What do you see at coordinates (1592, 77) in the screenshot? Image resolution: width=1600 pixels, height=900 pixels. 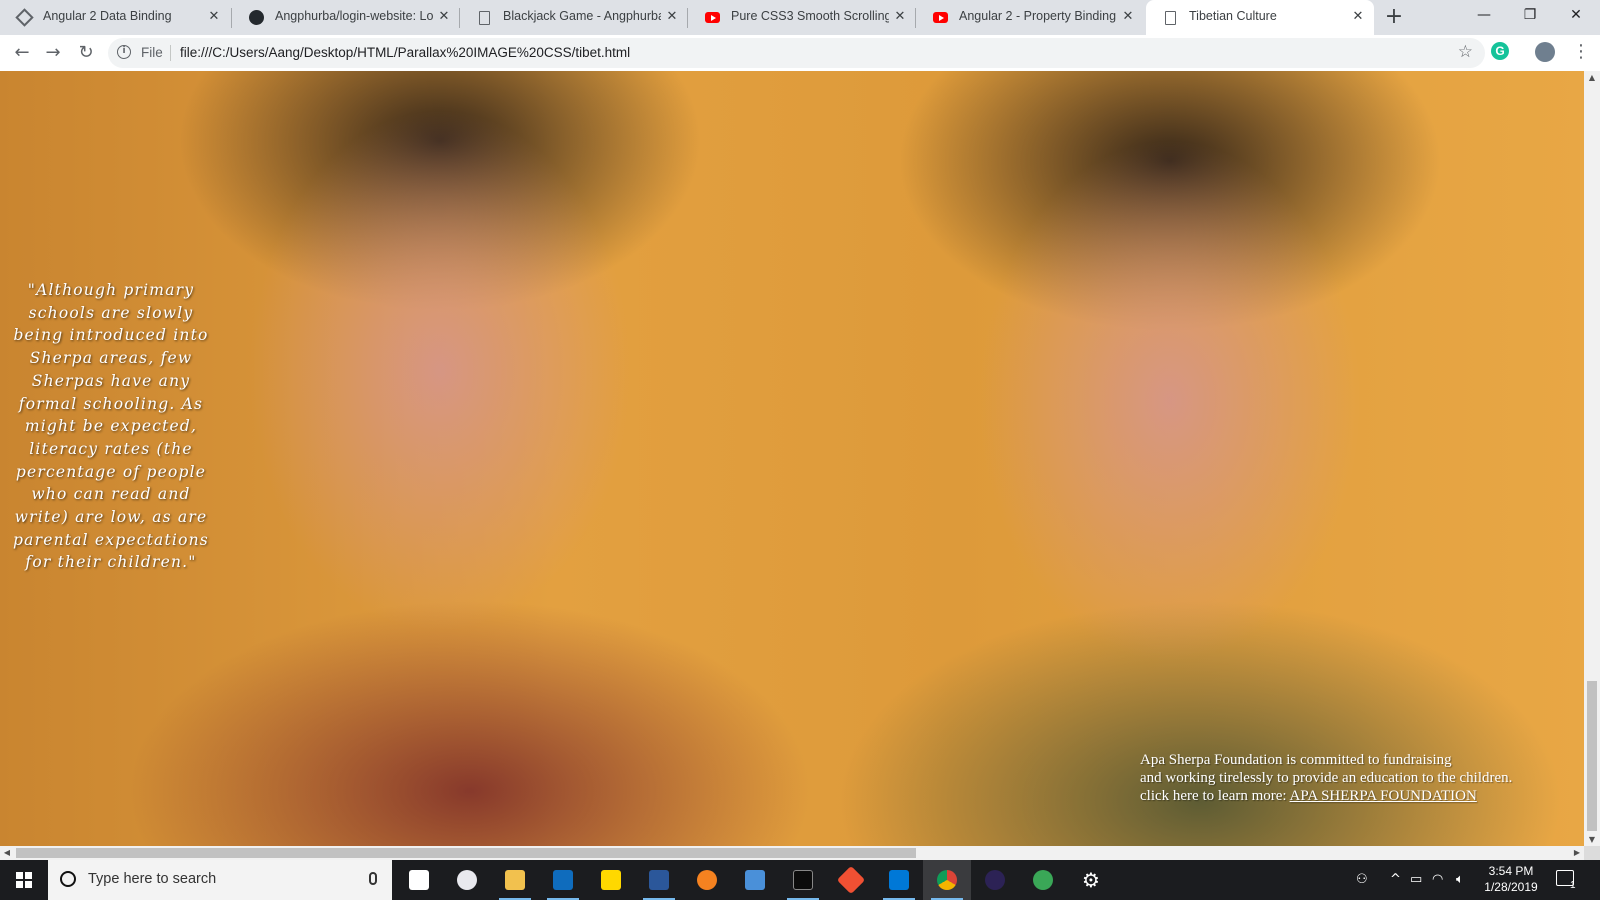 I see `scroll-up-arrow-icon: ▲` at bounding box center [1592, 77].